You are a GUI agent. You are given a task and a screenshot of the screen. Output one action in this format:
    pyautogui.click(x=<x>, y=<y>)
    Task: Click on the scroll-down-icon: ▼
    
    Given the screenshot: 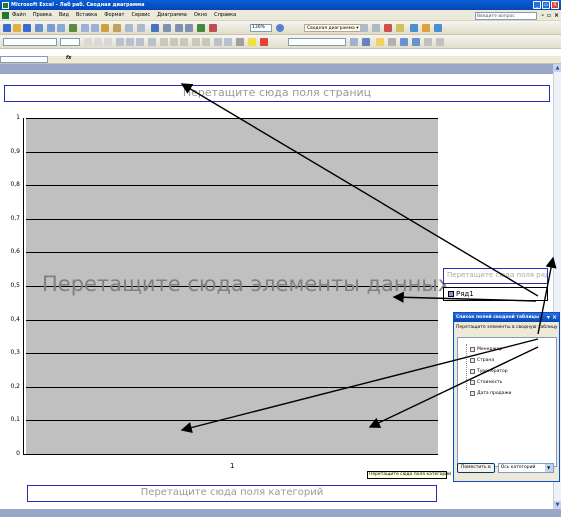 What is the action you would take?
    pyautogui.click(x=557, y=505)
    